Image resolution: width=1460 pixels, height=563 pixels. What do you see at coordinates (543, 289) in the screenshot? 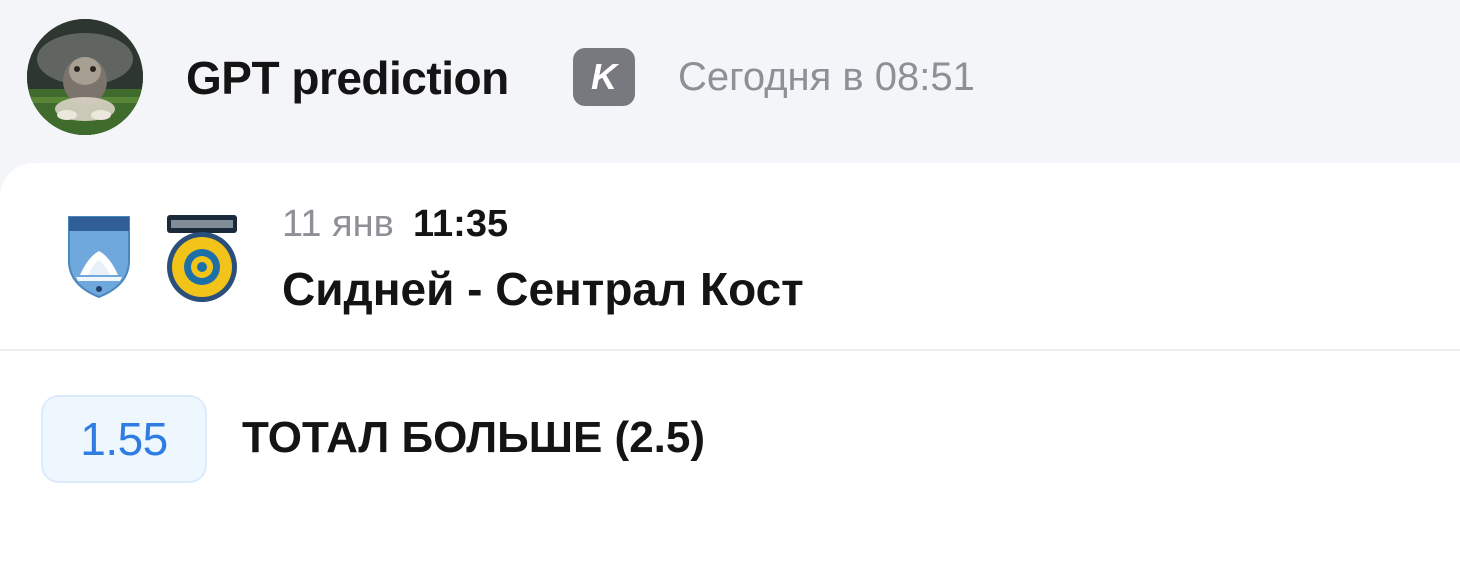
I see `match-title: Сидней - Сентрал Кост` at bounding box center [543, 289].